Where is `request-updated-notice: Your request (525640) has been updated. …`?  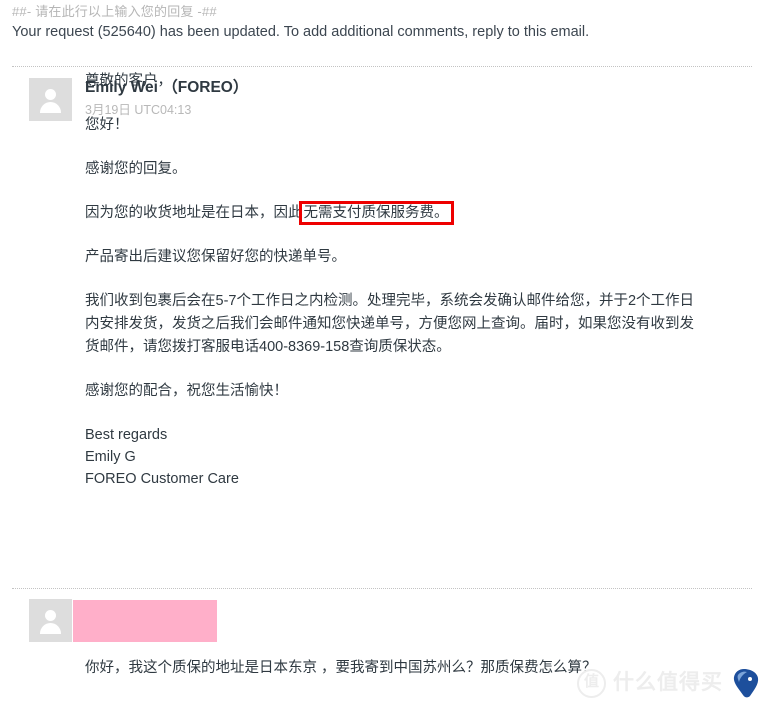
request-updated-notice: Your request (525640) has been updated. … is located at coordinates (301, 32).